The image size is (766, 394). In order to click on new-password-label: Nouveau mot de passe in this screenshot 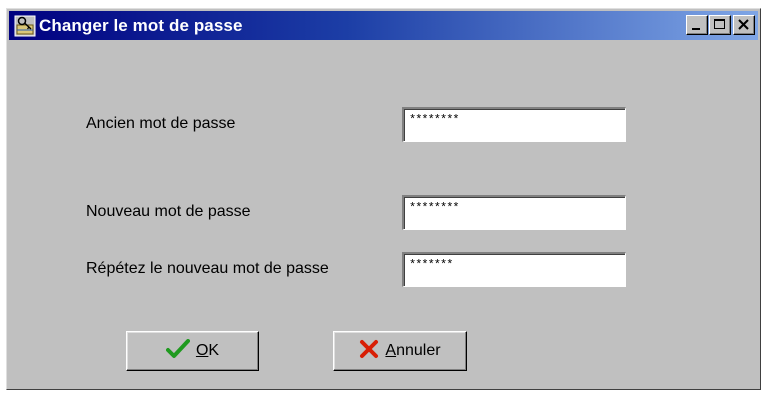, I will do `click(168, 211)`.